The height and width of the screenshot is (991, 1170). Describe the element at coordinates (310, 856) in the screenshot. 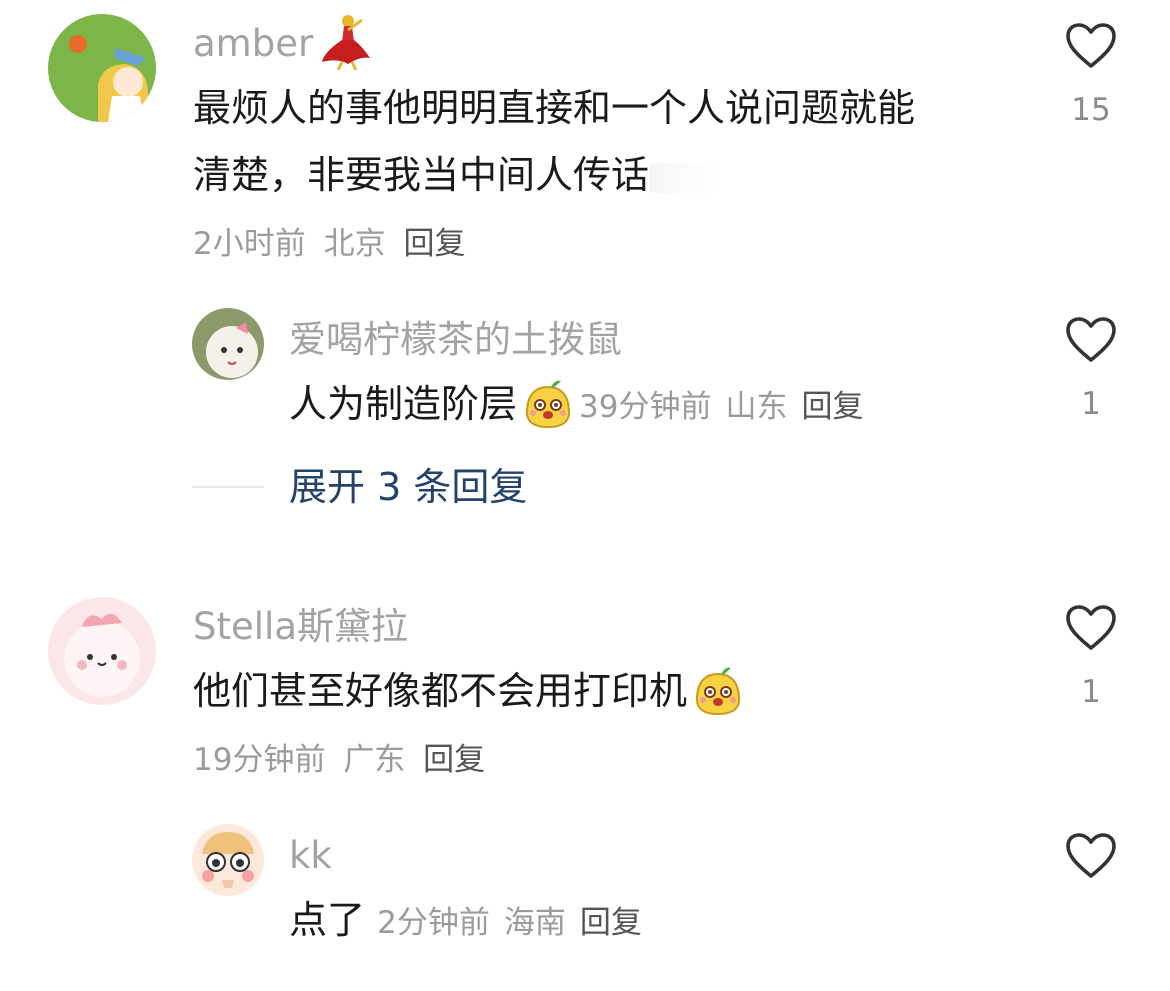

I see `reply-username: kk` at that location.